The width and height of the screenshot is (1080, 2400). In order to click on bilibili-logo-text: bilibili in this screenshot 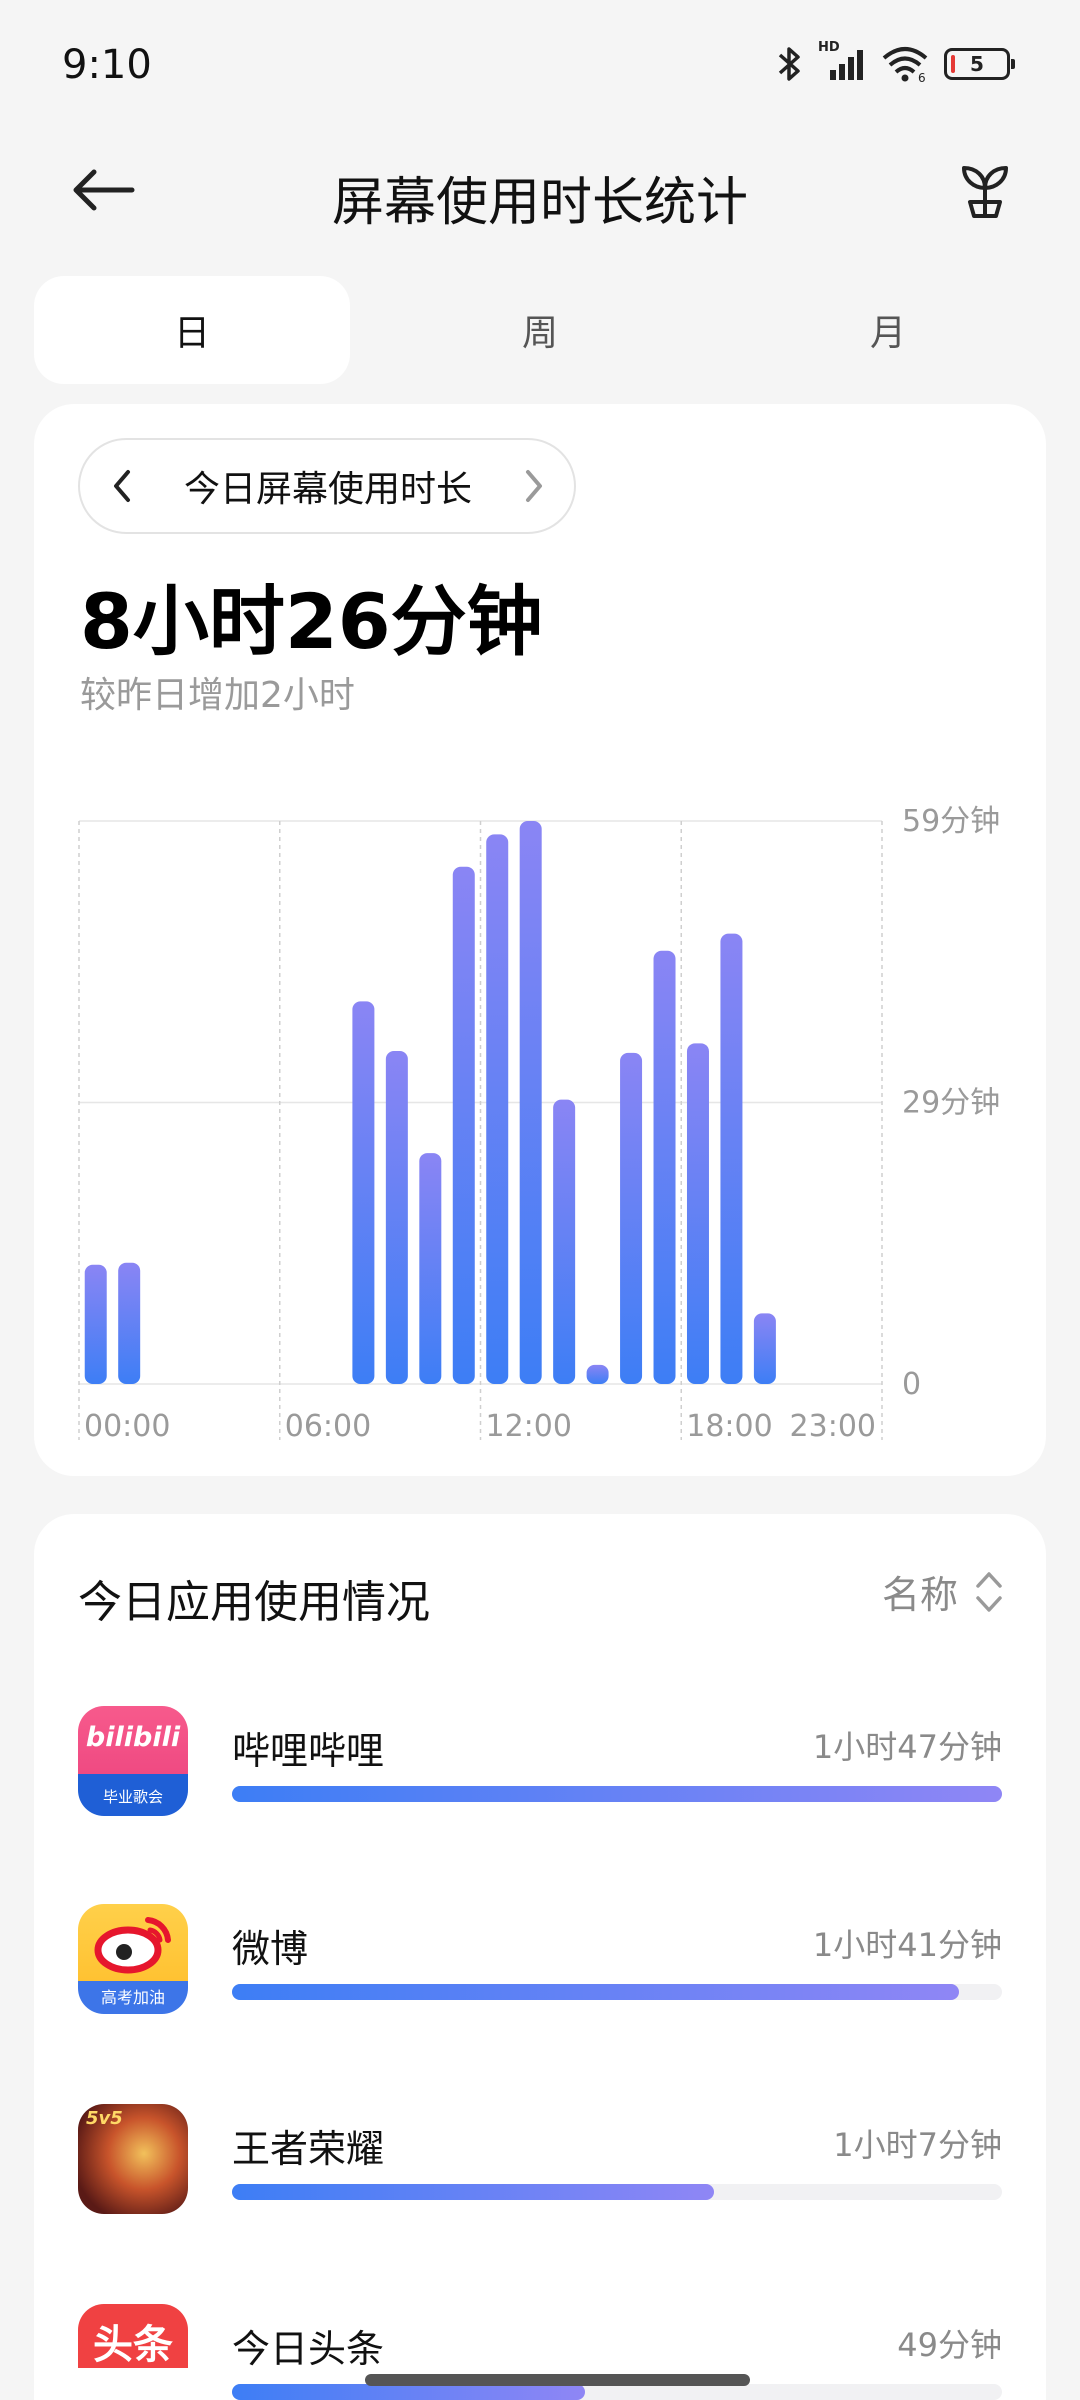, I will do `click(133, 1737)`.